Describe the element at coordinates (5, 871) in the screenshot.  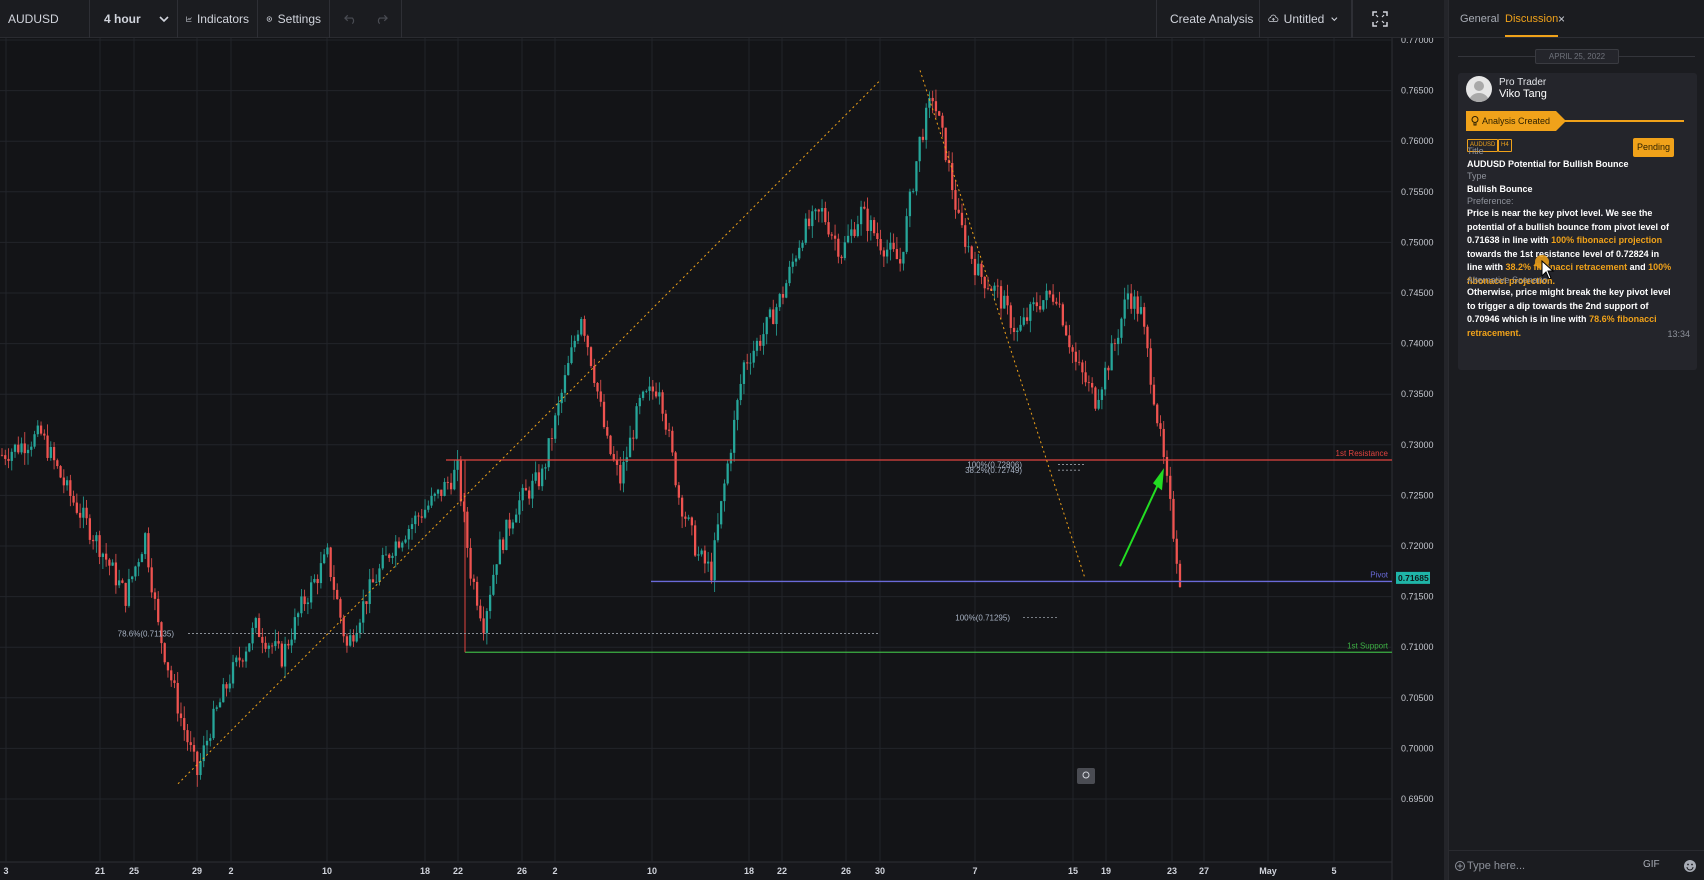
I see `x-tick-label: 3` at that location.